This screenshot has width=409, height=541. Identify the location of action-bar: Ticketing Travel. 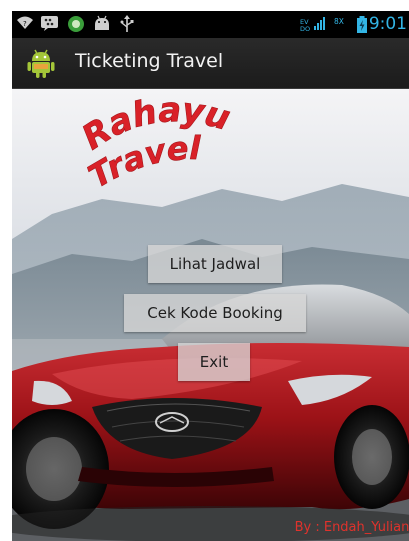
(210, 63).